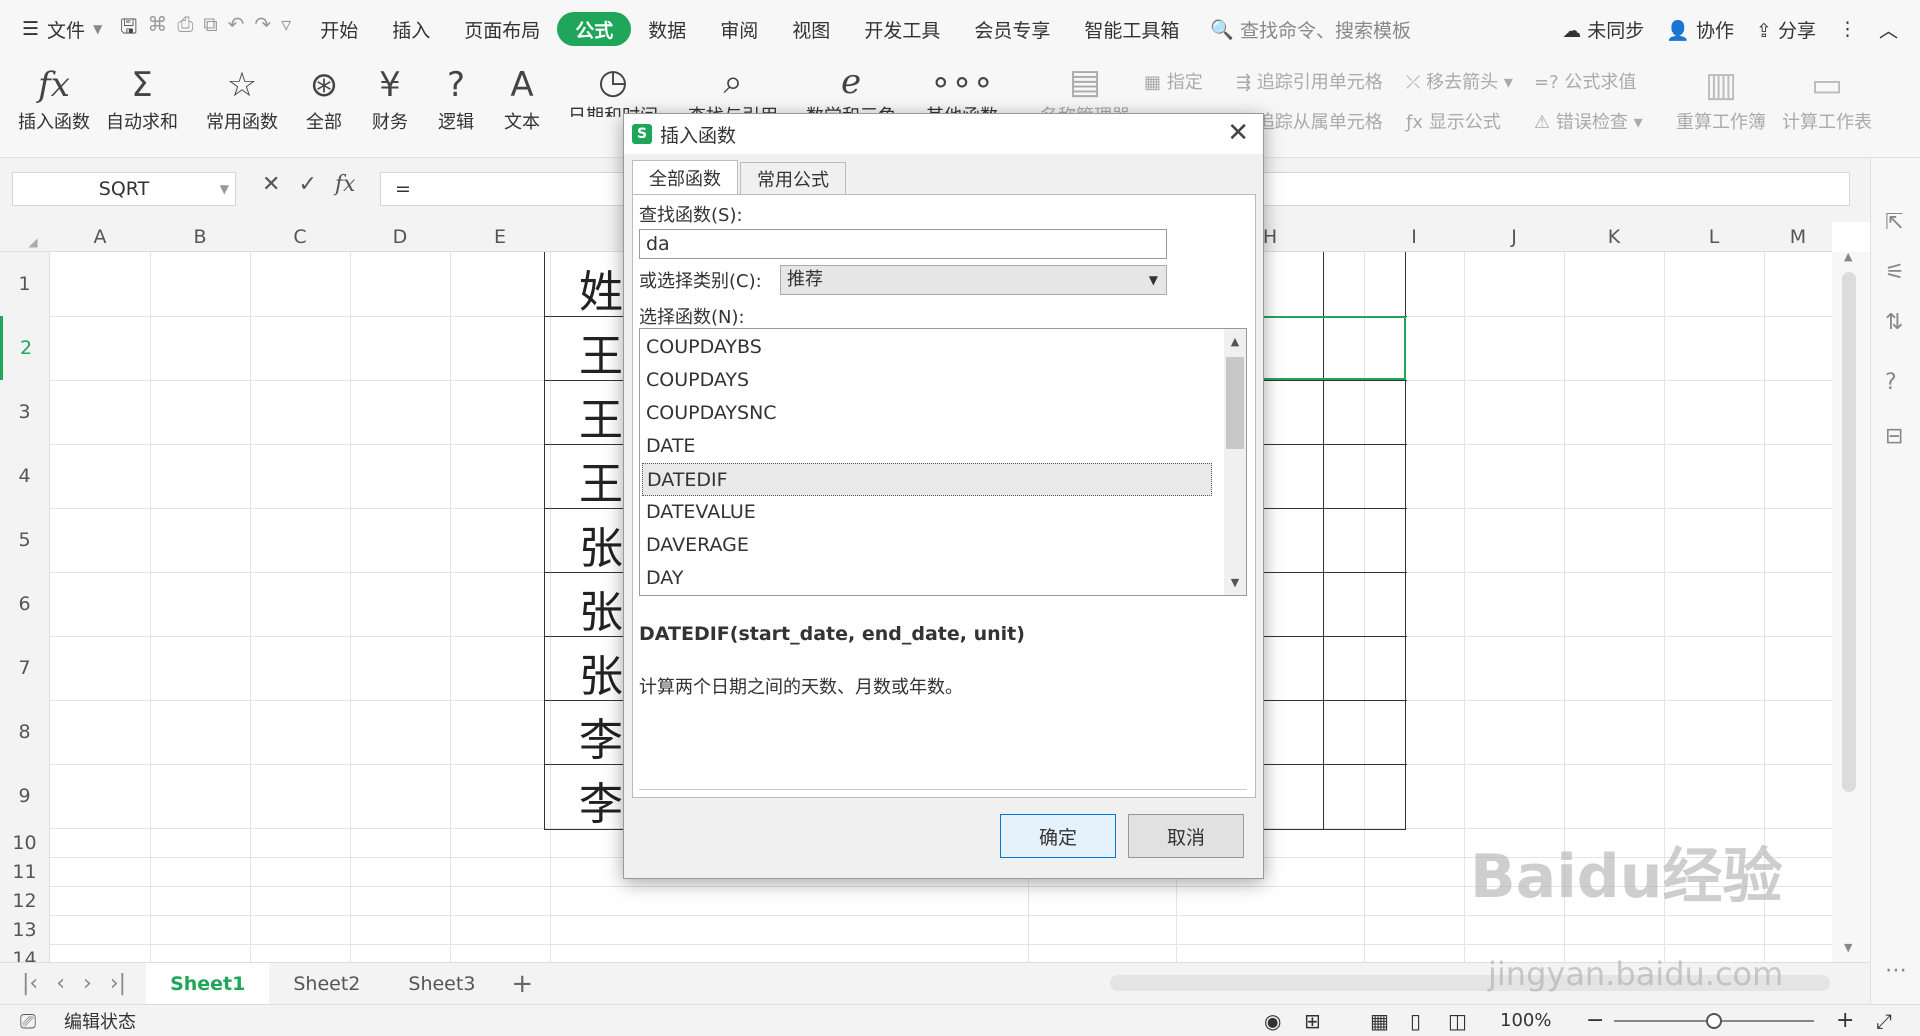 This screenshot has width=1920, height=1036. What do you see at coordinates (124, 189) in the screenshot?
I see `name-box: SQRT ▼` at bounding box center [124, 189].